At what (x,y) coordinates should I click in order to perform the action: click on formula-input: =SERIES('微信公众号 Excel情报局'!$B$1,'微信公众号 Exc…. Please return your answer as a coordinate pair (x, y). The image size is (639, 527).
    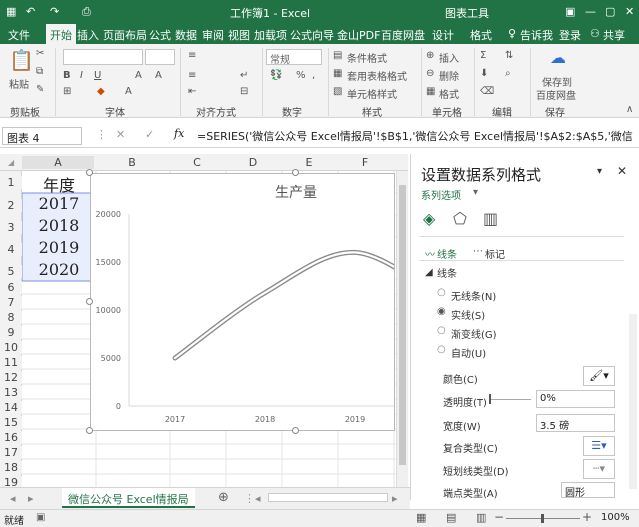
    Looking at the image, I should click on (417, 136).